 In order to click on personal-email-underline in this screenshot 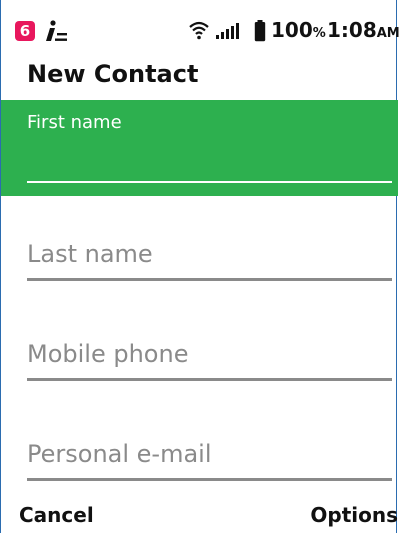, I will do `click(209, 479)`.